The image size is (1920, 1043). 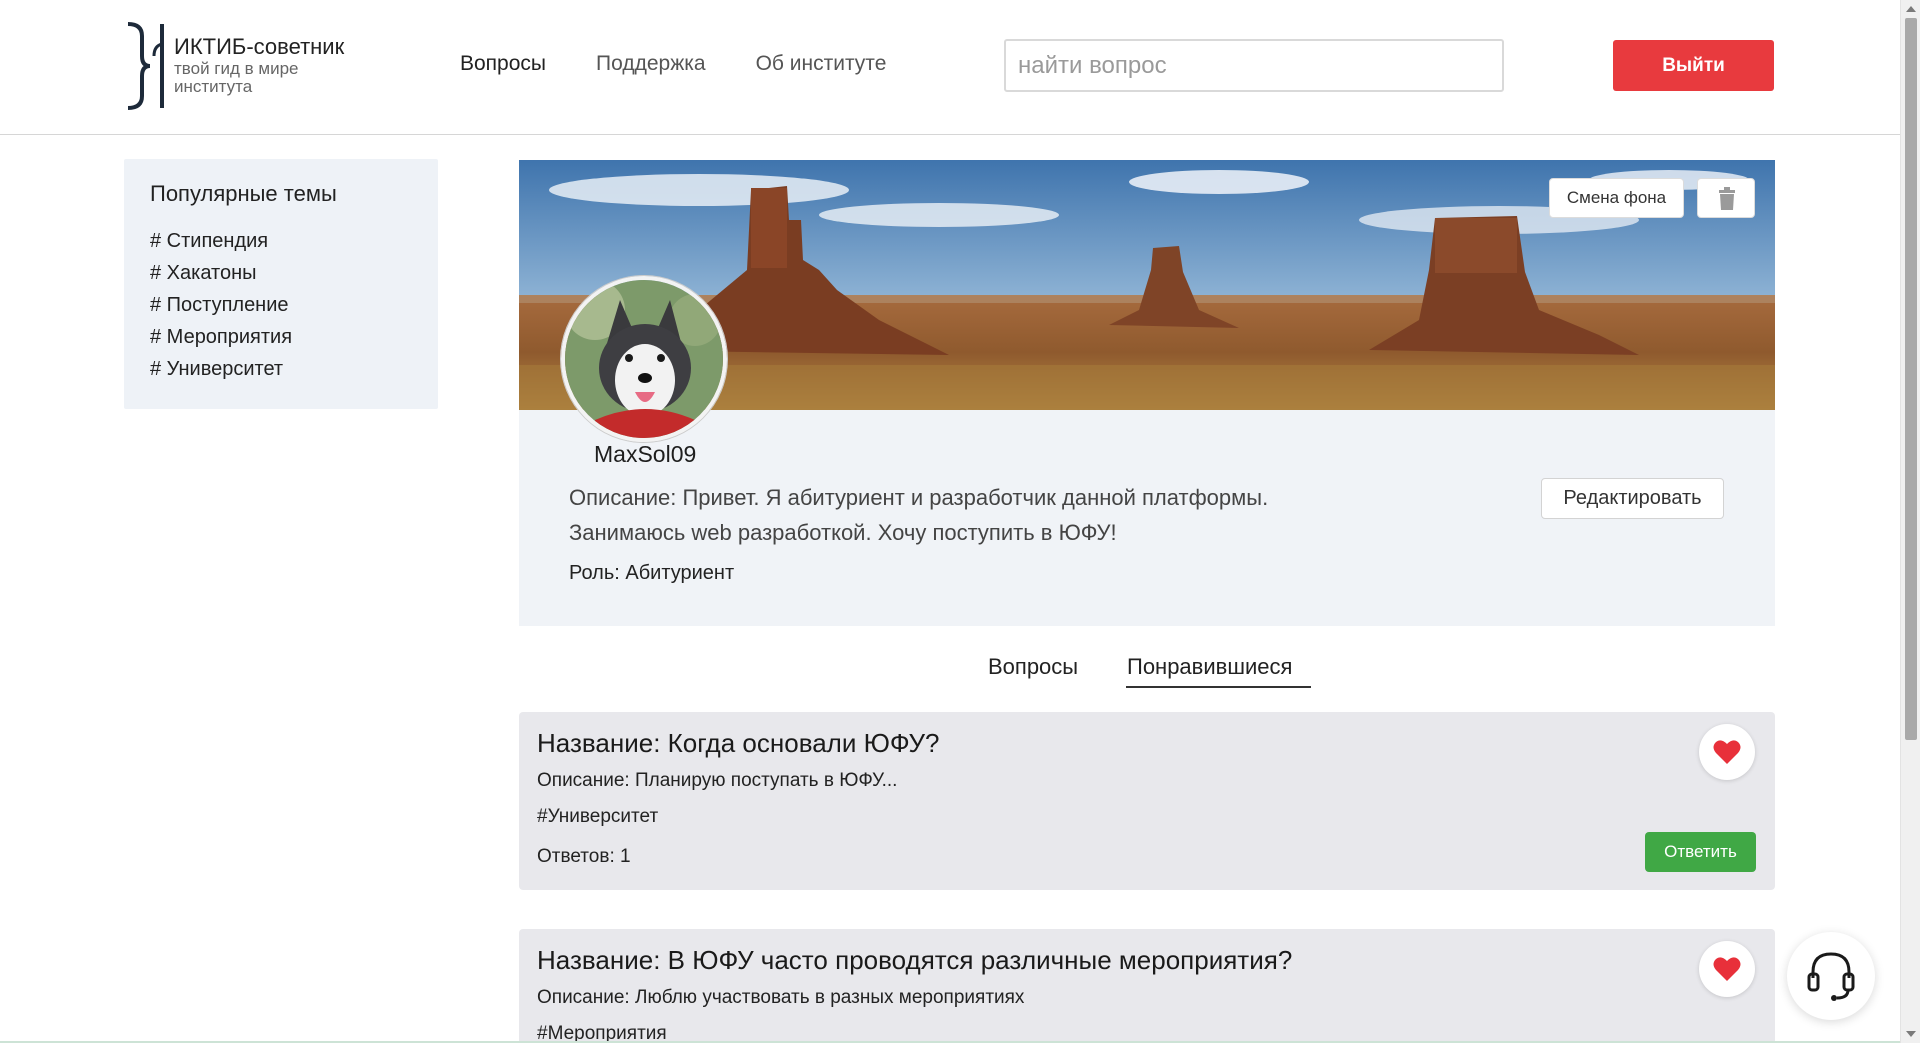 I want to click on main-nav: Вопросы Поддержка Об институте, so click(x=698, y=64).